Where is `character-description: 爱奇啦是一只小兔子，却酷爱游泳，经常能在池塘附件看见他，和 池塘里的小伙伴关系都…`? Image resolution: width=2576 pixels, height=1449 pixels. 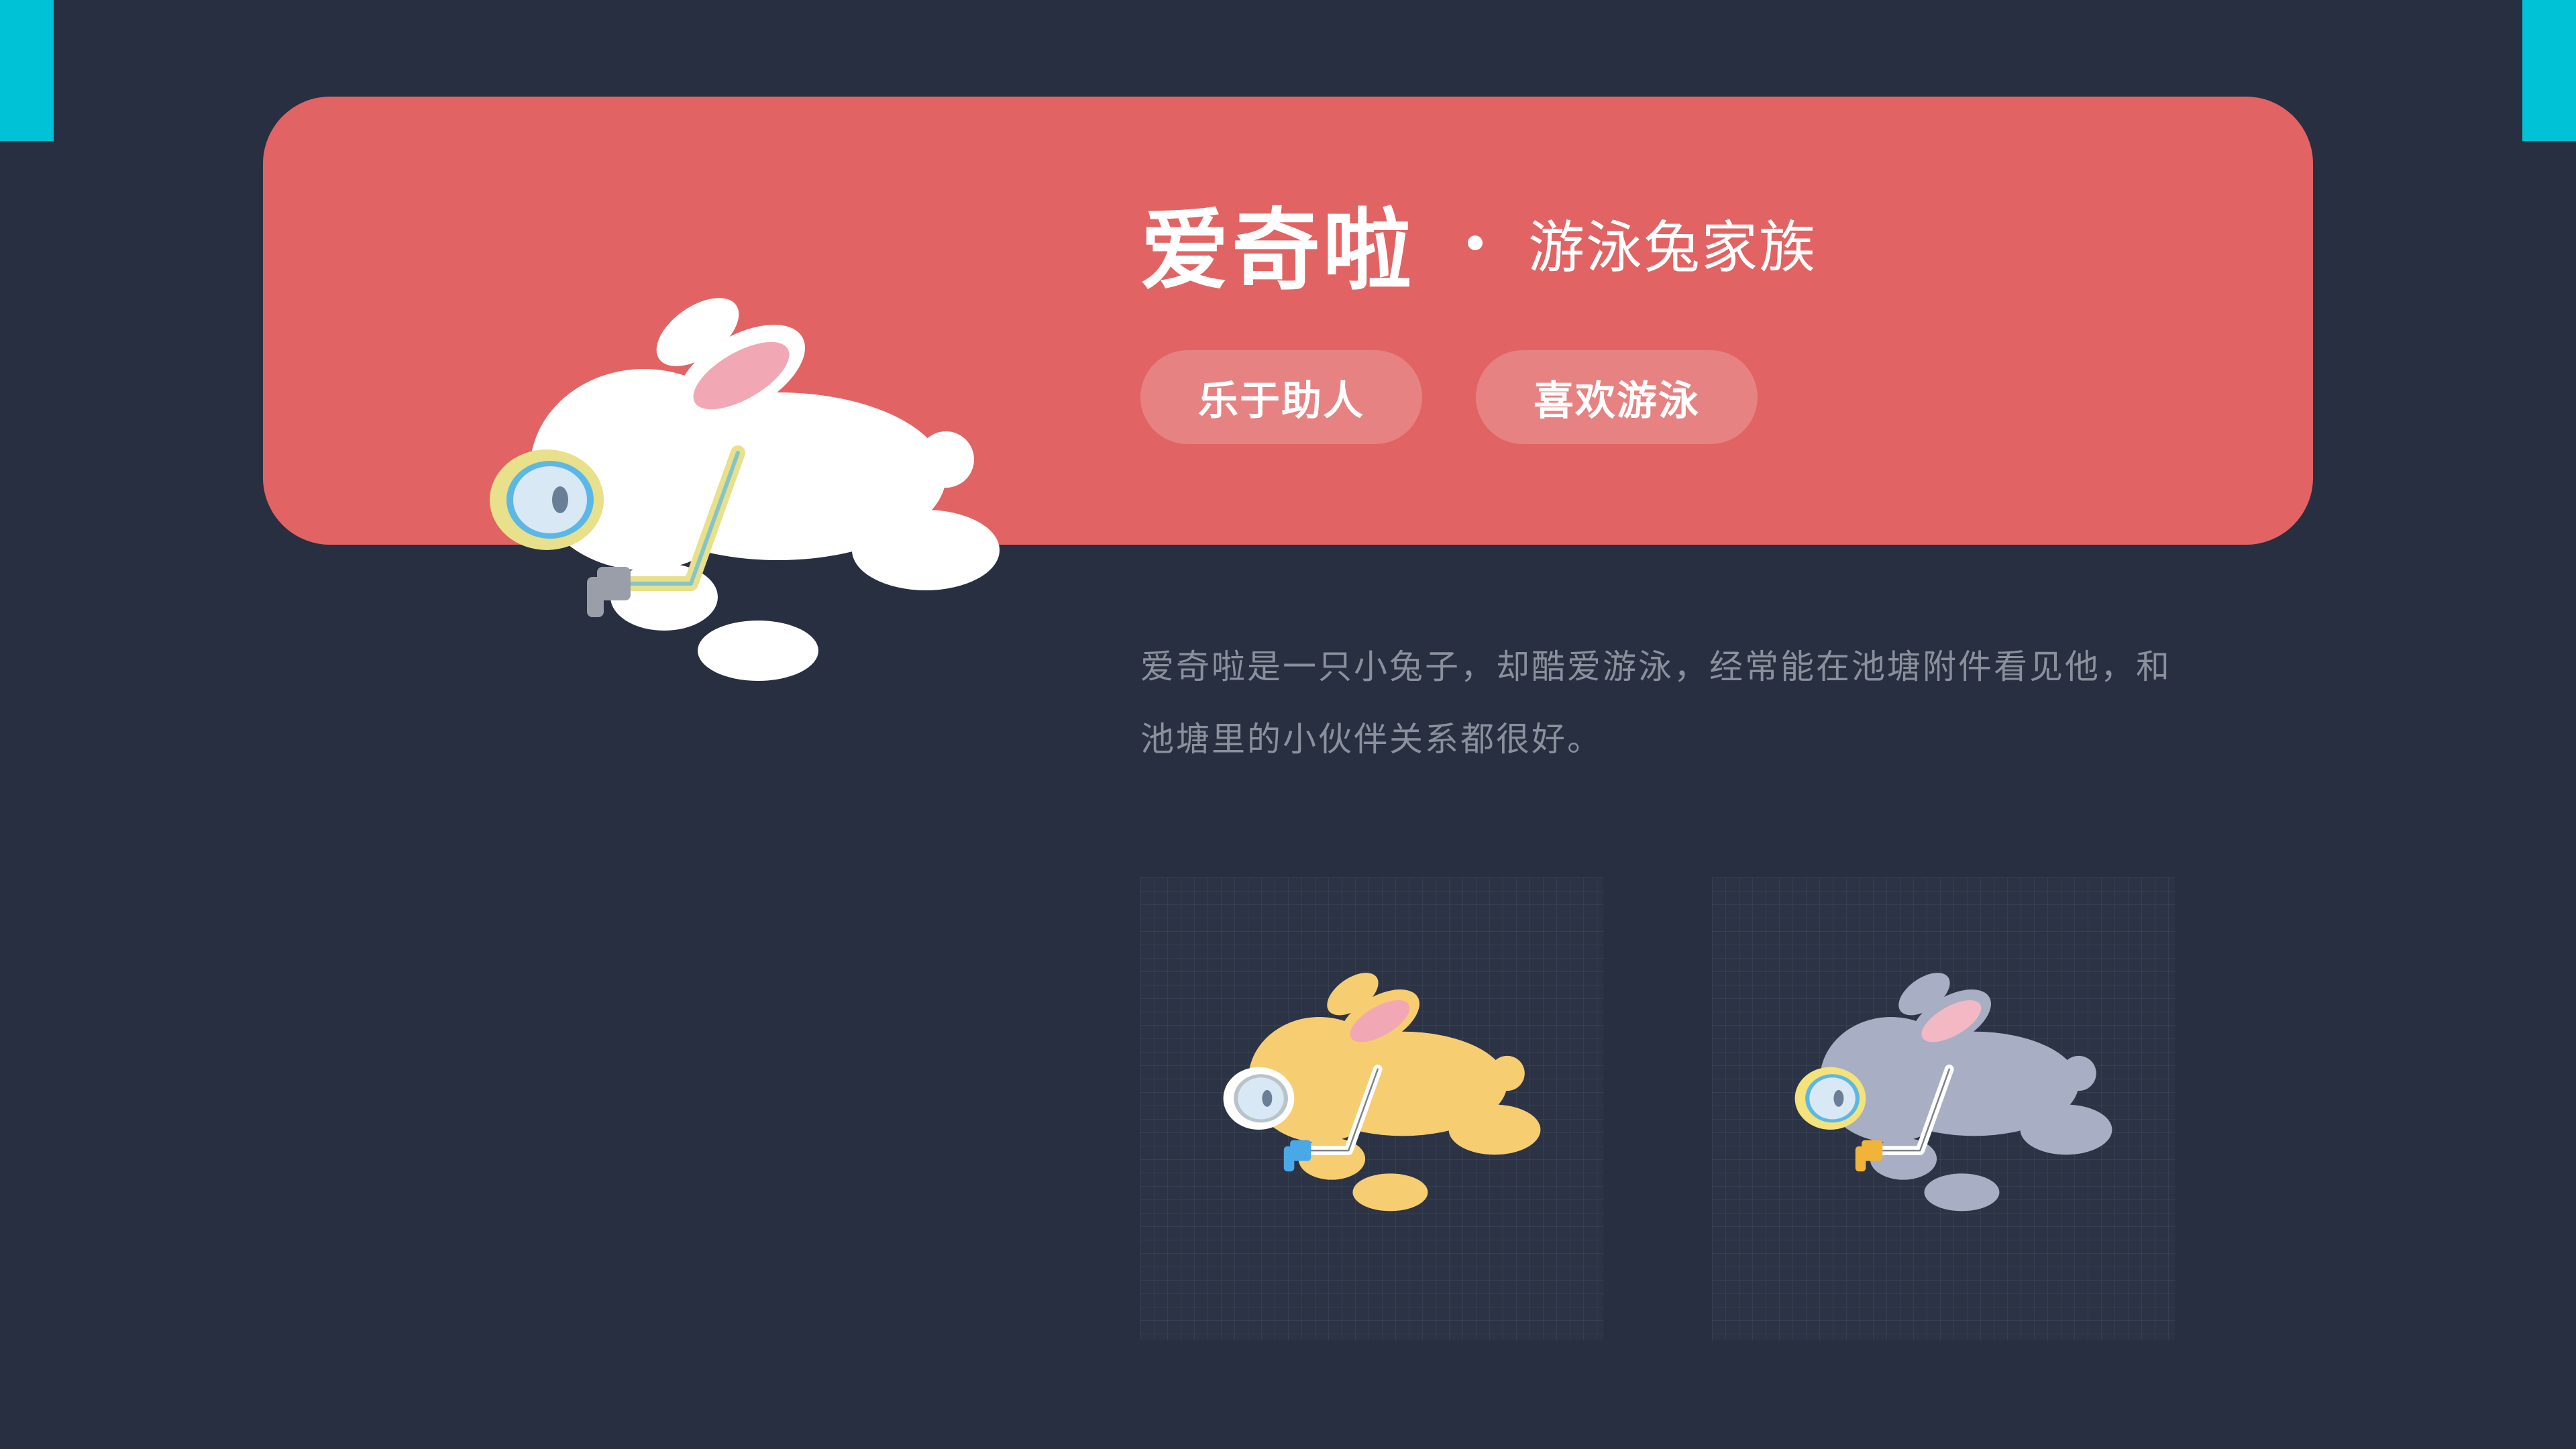
character-description: 爱奇啦是一只小兔子，却酷爱游泳，经常能在池塘附件看见他，和 池塘里的小伙伴关系都… is located at coordinates (1663, 703).